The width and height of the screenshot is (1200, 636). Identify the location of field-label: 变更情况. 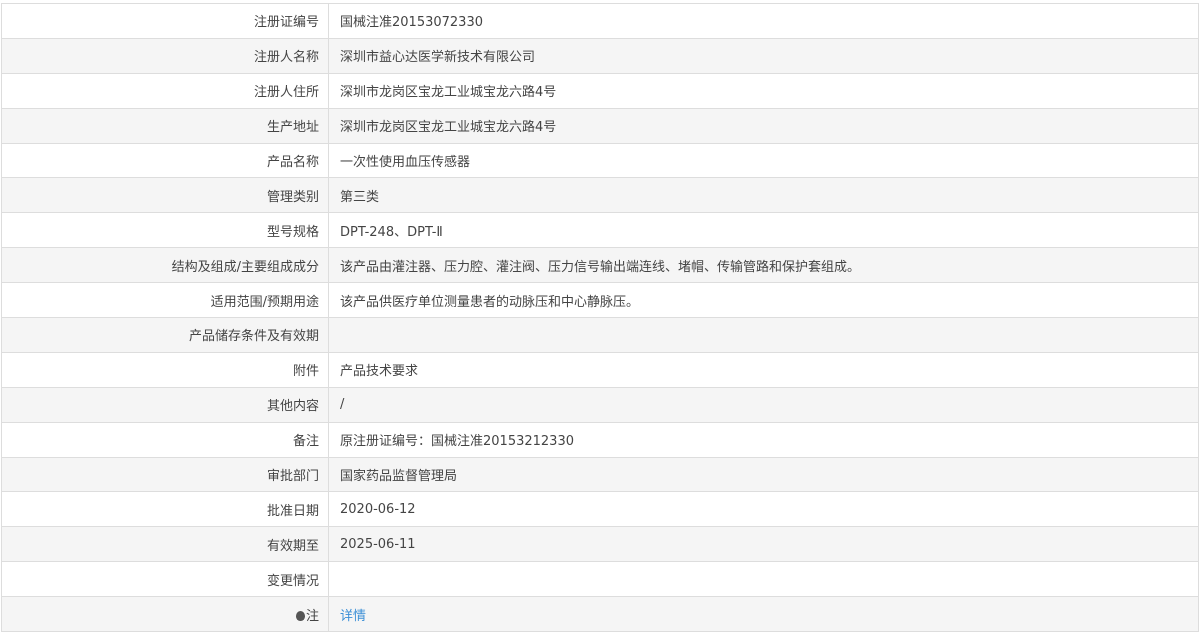
(165, 579).